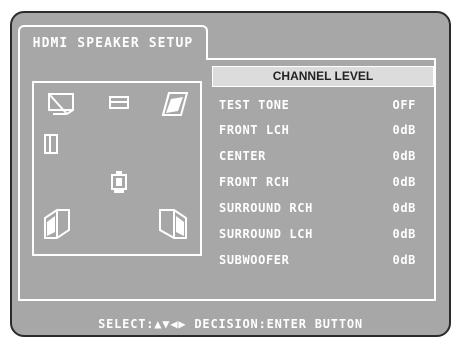 Image resolution: width=461 pixels, height=348 pixels. What do you see at coordinates (320, 59) in the screenshot?
I see `frame-top-right` at bounding box center [320, 59].